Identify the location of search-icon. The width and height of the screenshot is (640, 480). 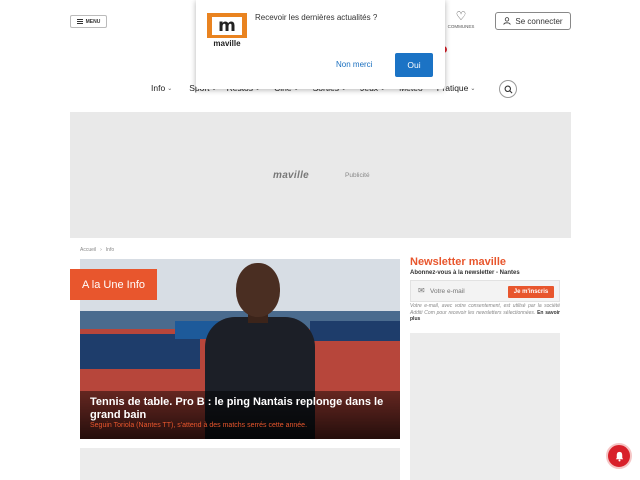
(508, 89).